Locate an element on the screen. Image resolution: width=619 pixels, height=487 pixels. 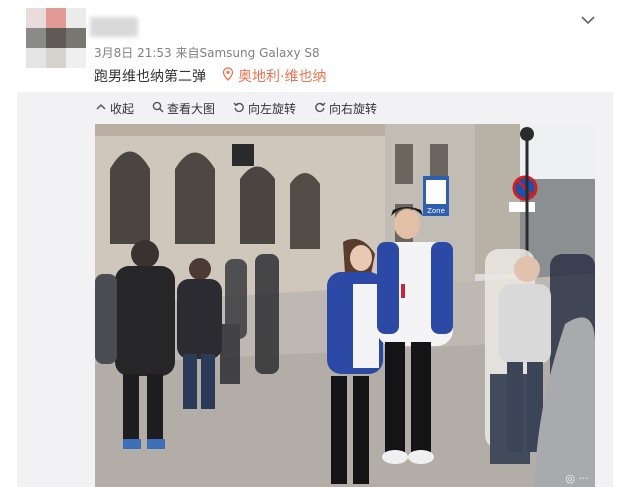
view-large-label: 查看大图 is located at coordinates (191, 108).